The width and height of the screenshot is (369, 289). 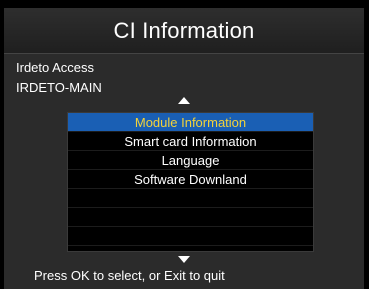 I want to click on cam-provider-label: Irdeto Access, so click(x=55, y=67).